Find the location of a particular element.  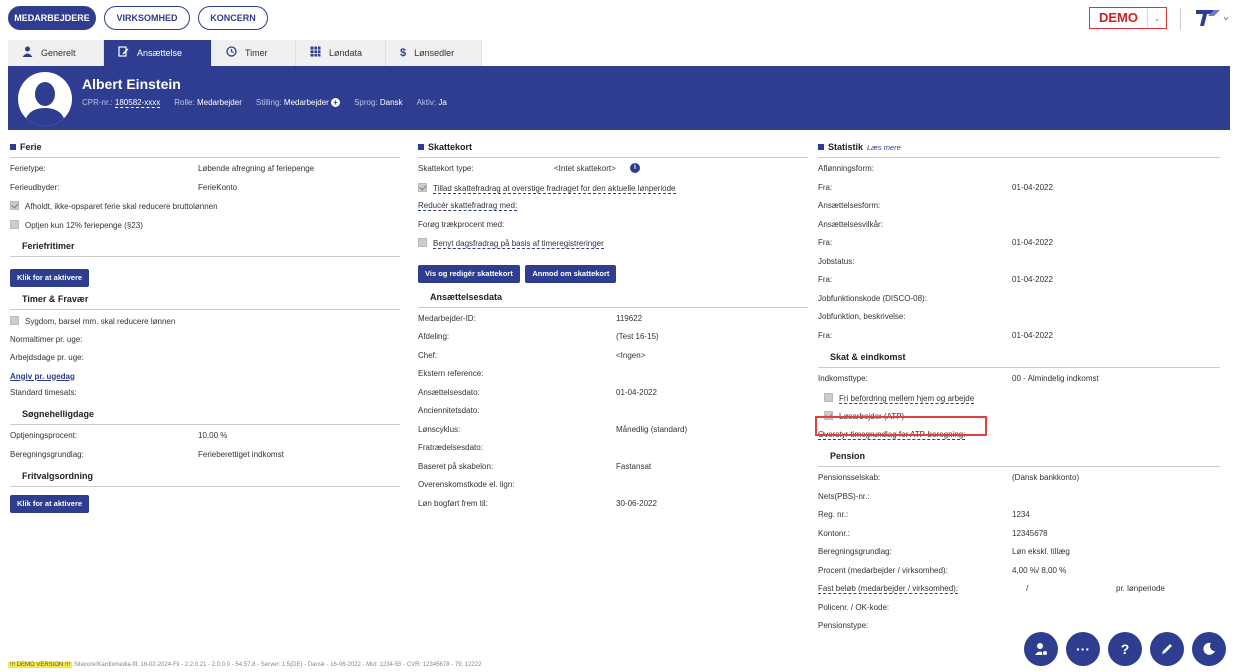

pension-row-label: Beregningsgrundlag: is located at coordinates (855, 551).